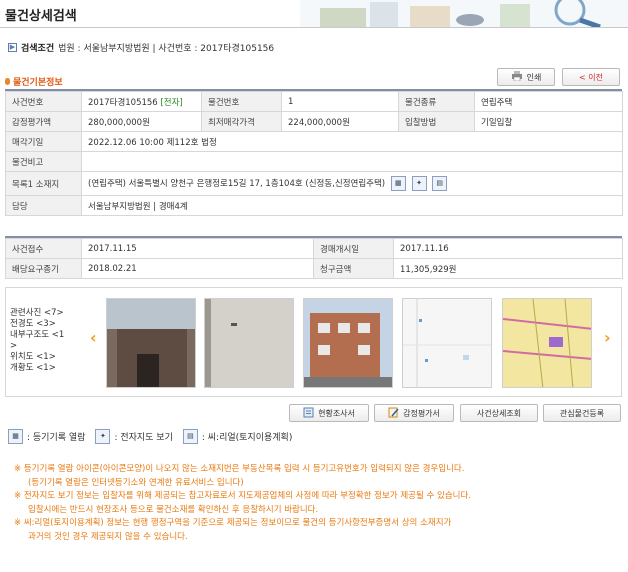 This screenshot has height=572, width=628. I want to click on section-title-basic: 물건기본정보, so click(34, 81).